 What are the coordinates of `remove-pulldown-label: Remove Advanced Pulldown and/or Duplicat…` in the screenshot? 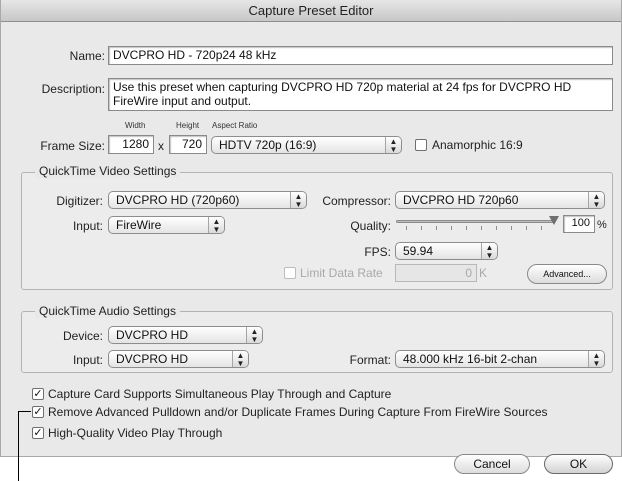 It's located at (298, 412).